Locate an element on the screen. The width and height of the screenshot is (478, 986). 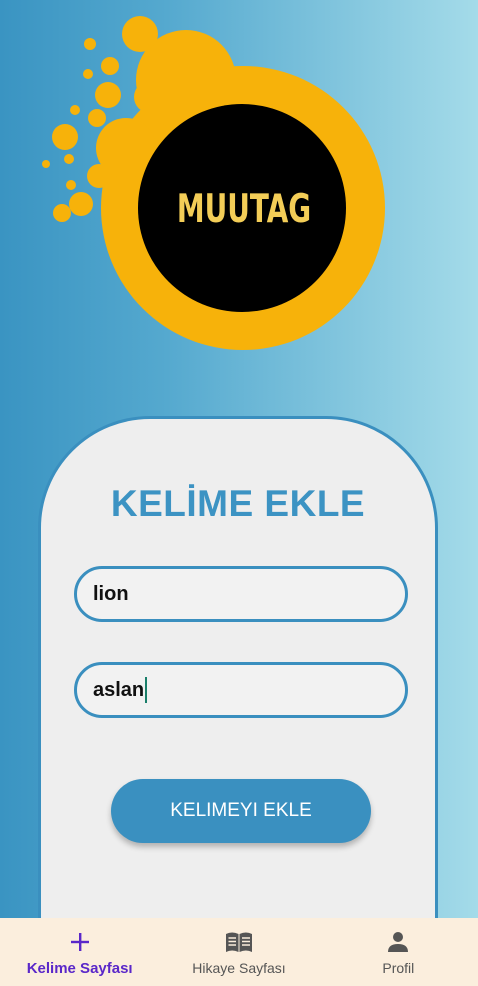
word-input: lion is located at coordinates (241, 594).